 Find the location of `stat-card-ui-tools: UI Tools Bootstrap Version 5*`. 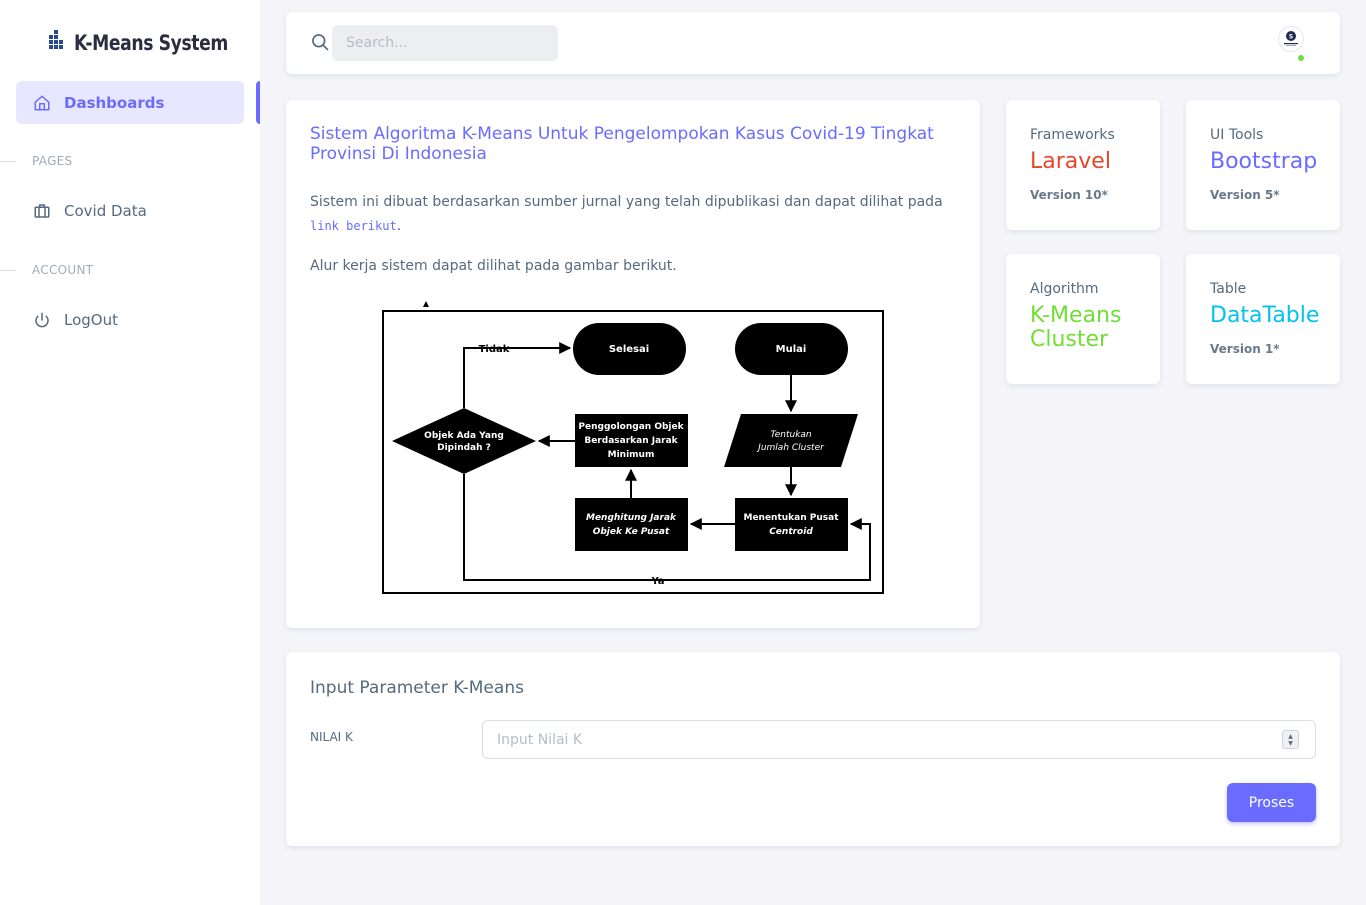

stat-card-ui-tools: UI Tools Bootstrap Version 5* is located at coordinates (1263, 165).